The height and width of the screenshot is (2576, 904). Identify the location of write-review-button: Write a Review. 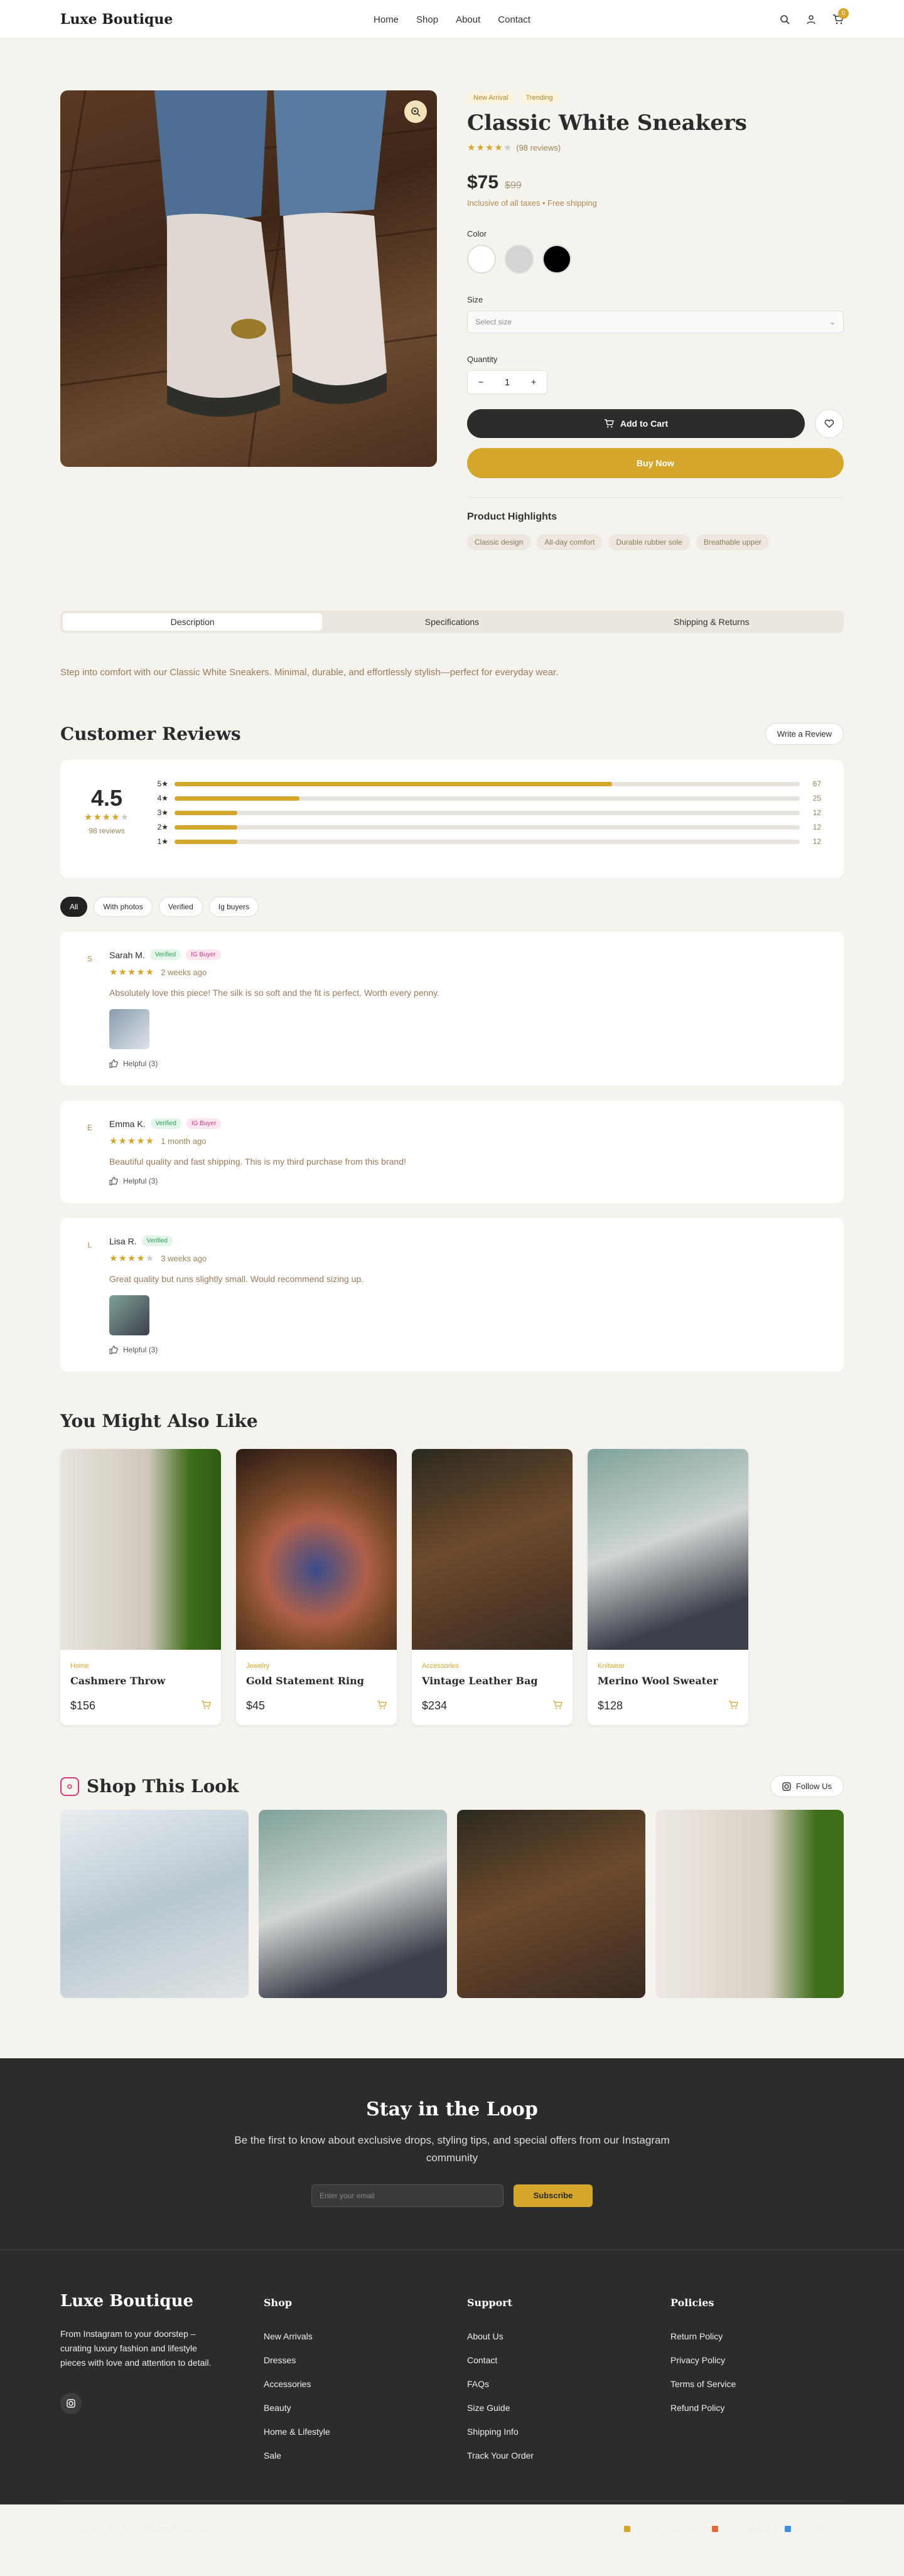
(805, 734).